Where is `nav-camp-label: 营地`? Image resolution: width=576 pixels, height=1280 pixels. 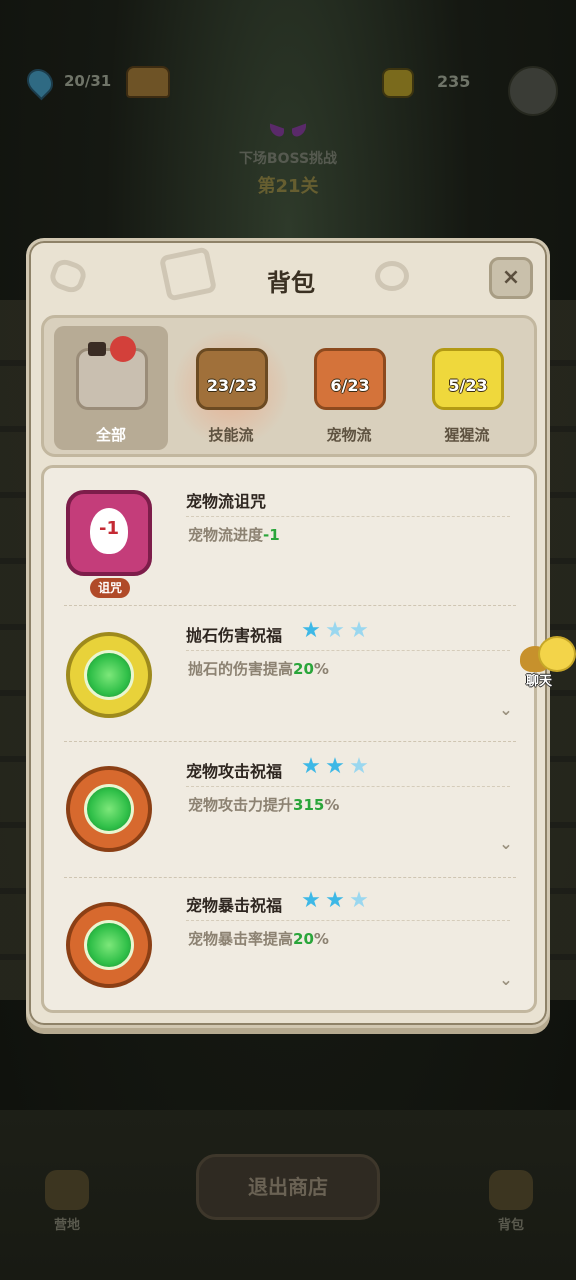 nav-camp-label: 营地 is located at coordinates (66, 1225).